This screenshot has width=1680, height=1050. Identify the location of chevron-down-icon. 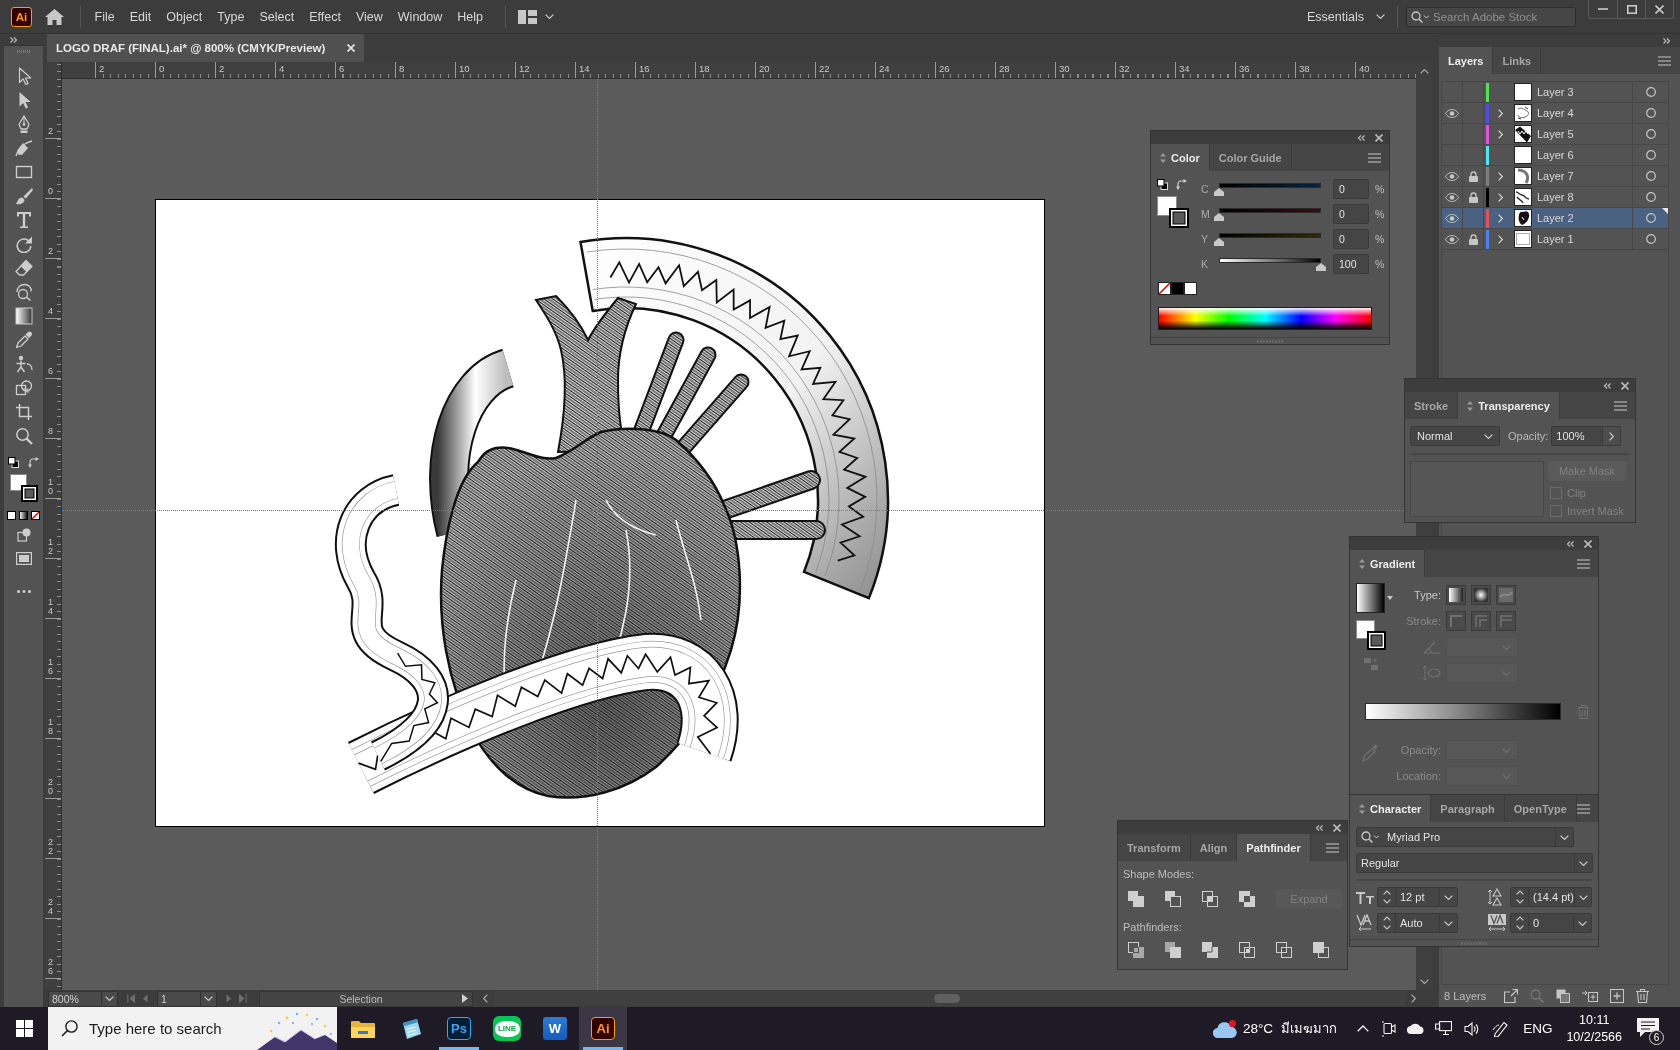
(549, 16).